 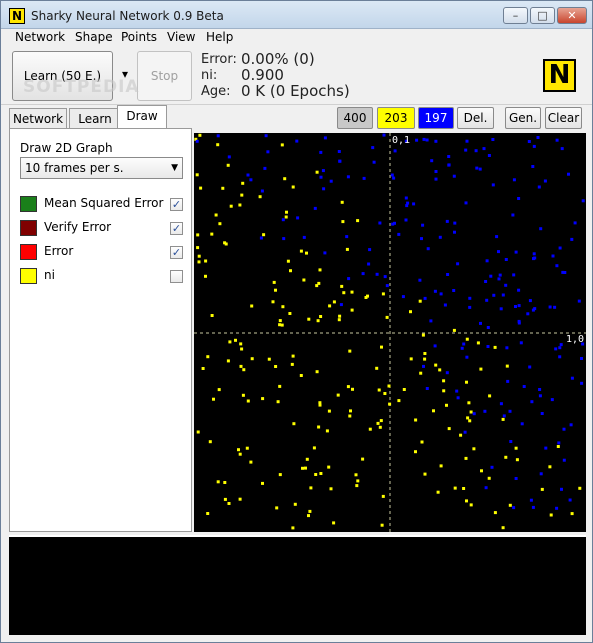 I want to click on ni-label: ni:, so click(x=209, y=75).